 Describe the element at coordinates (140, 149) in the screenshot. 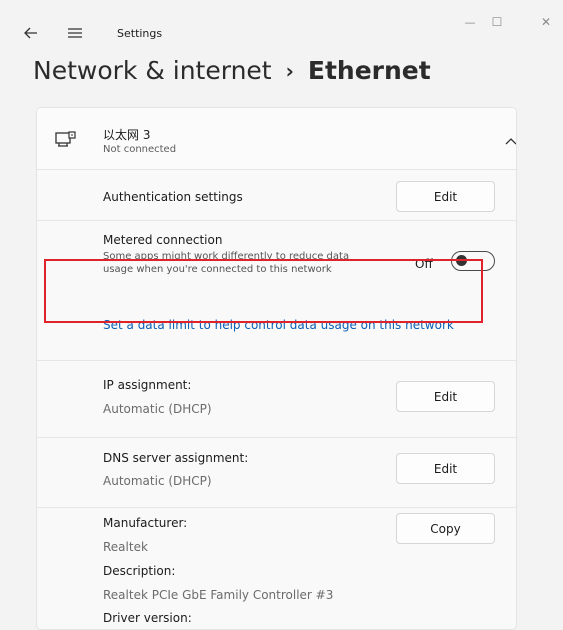

I see `adapter-status: Not connected` at that location.